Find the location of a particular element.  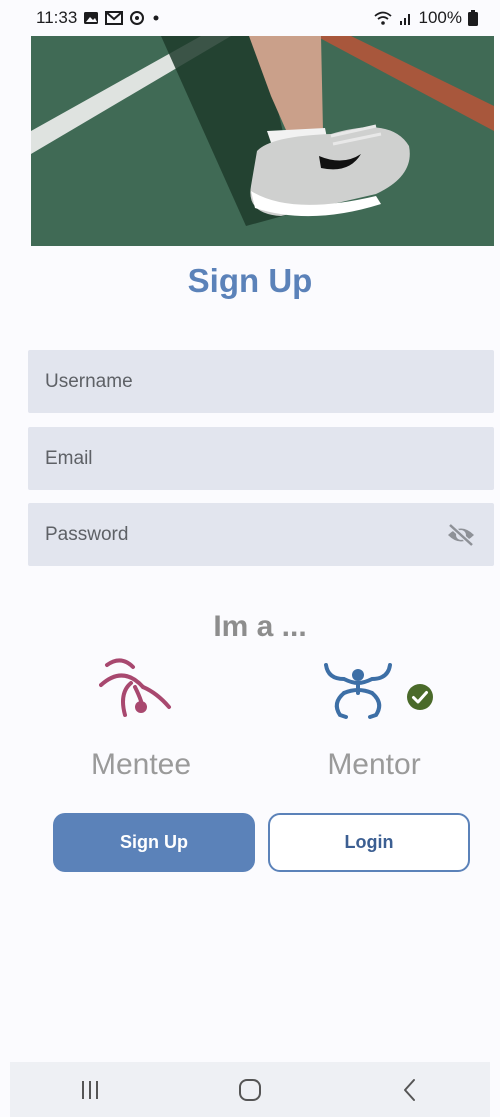

status-time: 11:33 is located at coordinates (57, 17).